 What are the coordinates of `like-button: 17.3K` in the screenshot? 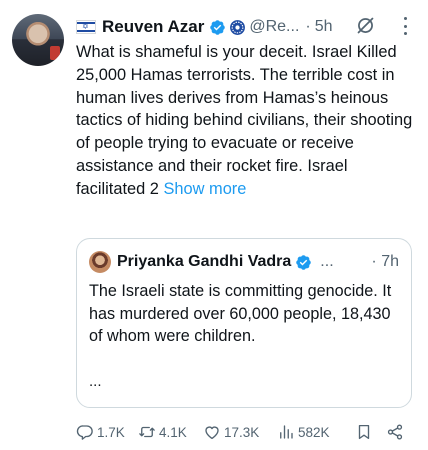 It's located at (231, 432).